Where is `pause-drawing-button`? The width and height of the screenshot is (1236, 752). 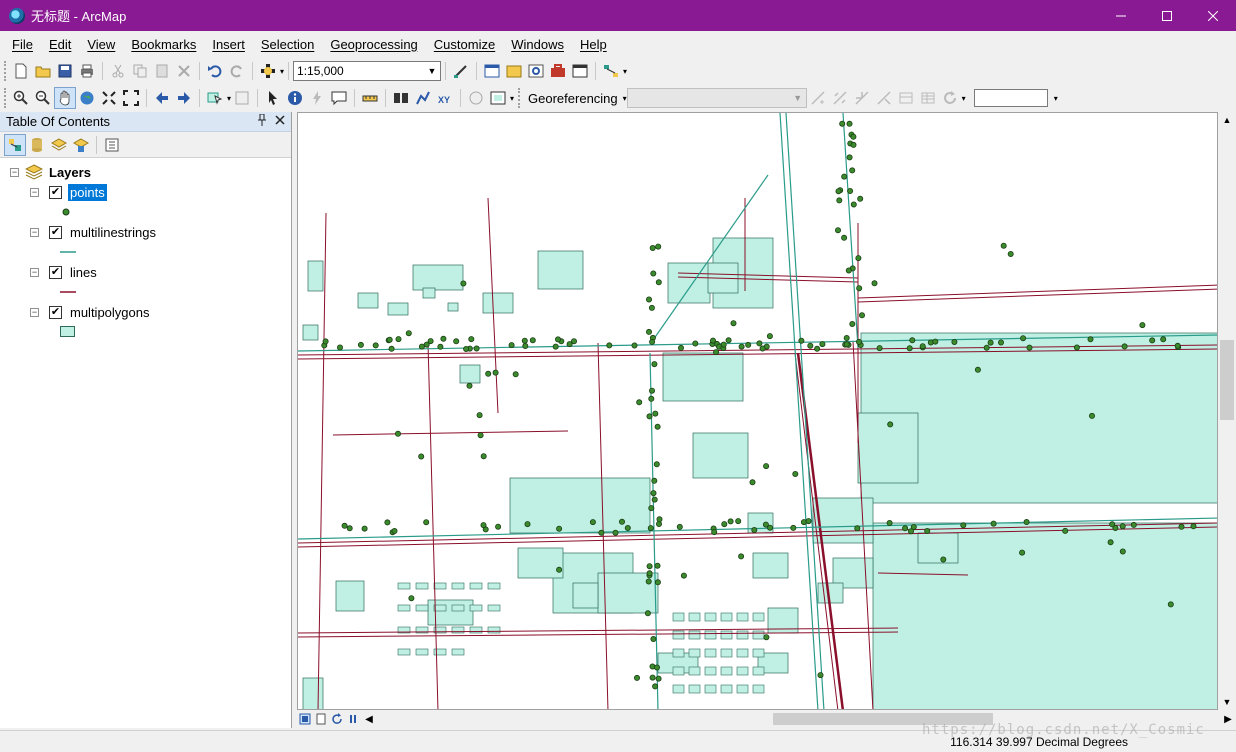 pause-drawing-button is located at coordinates (353, 719).